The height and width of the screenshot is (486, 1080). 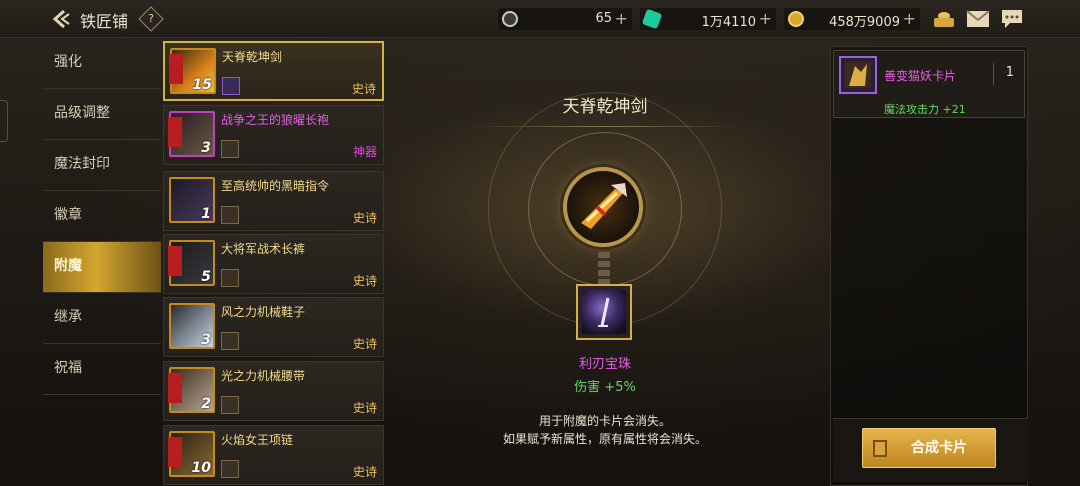 What do you see at coordinates (1012, 19) in the screenshot?
I see `chat-icon` at bounding box center [1012, 19].